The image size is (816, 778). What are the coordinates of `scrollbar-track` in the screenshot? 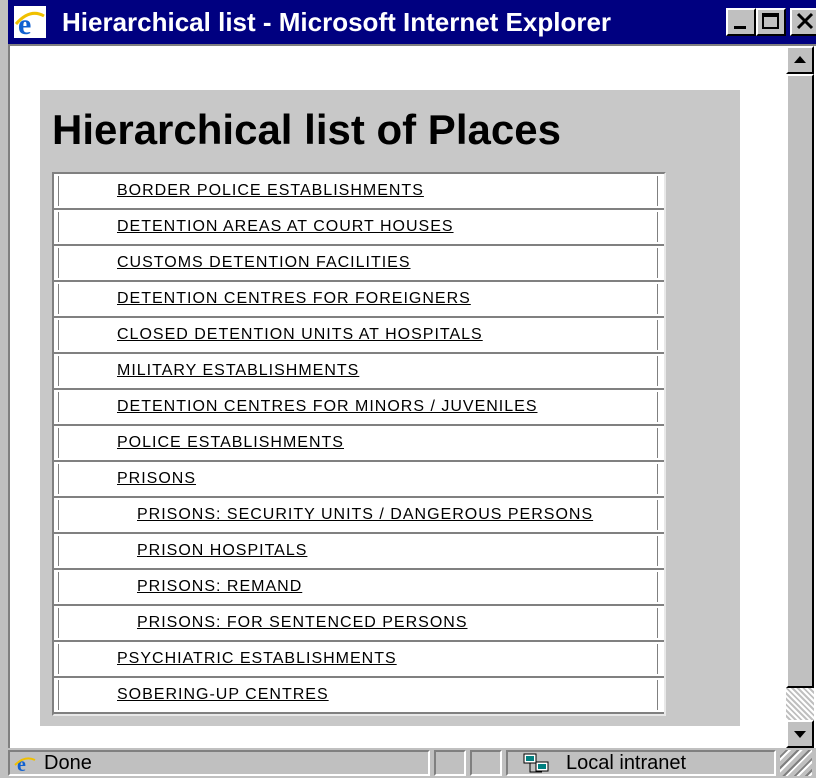 It's located at (800, 704).